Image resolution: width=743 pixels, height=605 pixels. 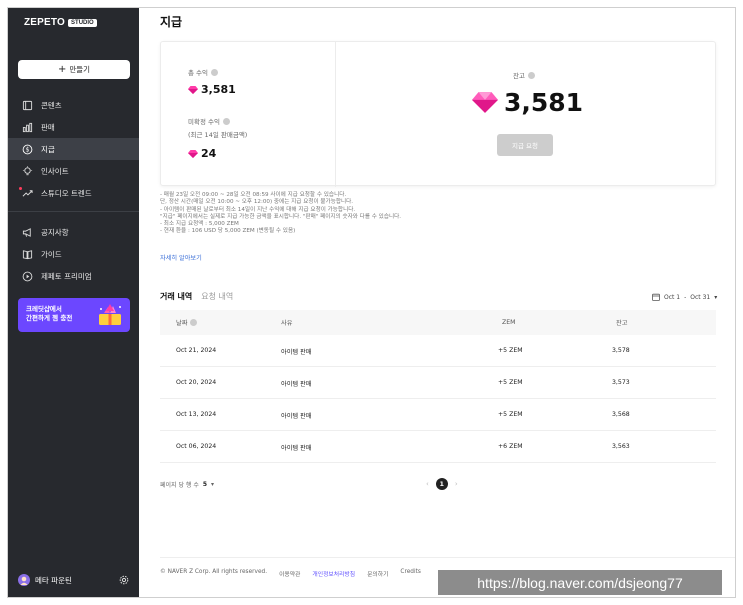 I want to click on sidebar-item-sales: 판매, so click(x=73, y=127).